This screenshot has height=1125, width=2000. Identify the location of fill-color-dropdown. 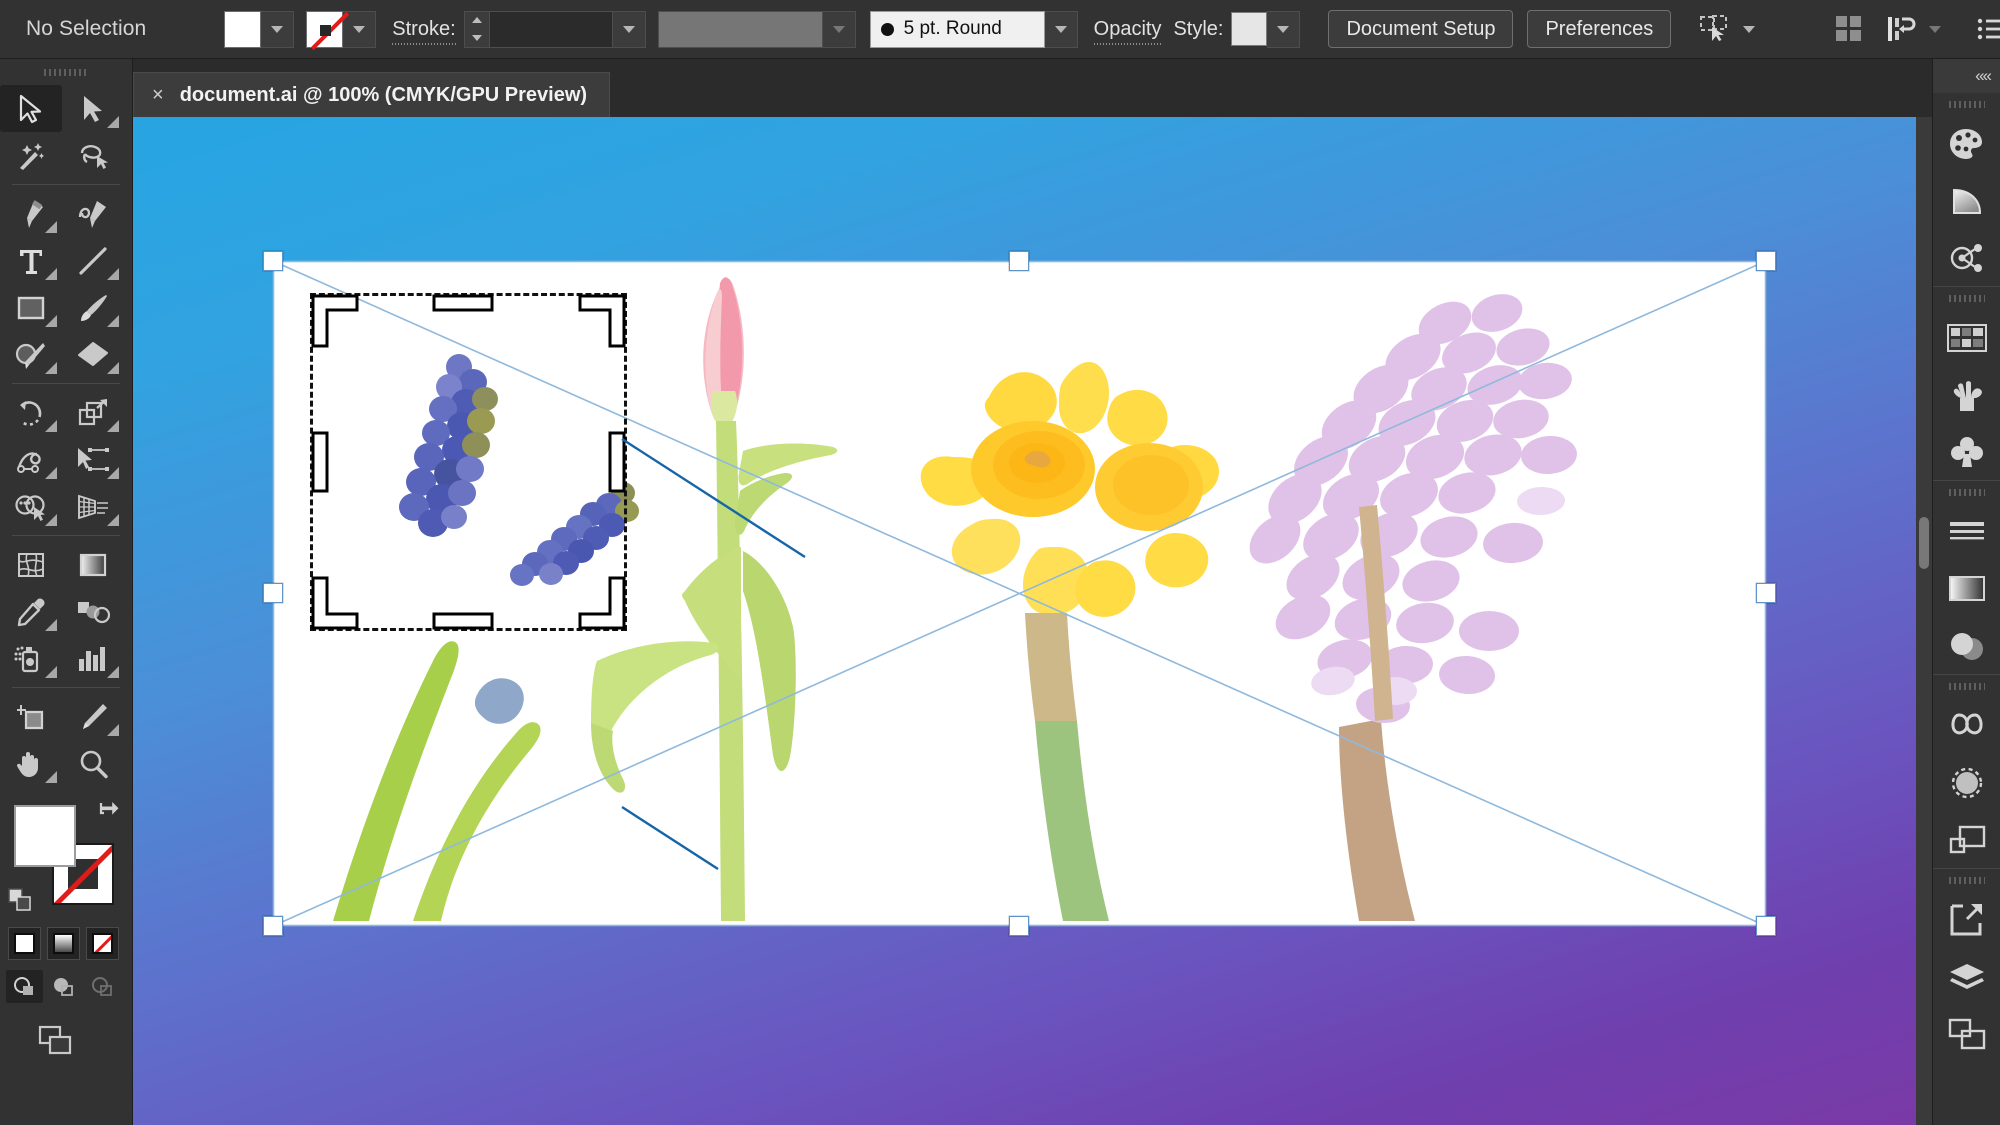
(278, 29).